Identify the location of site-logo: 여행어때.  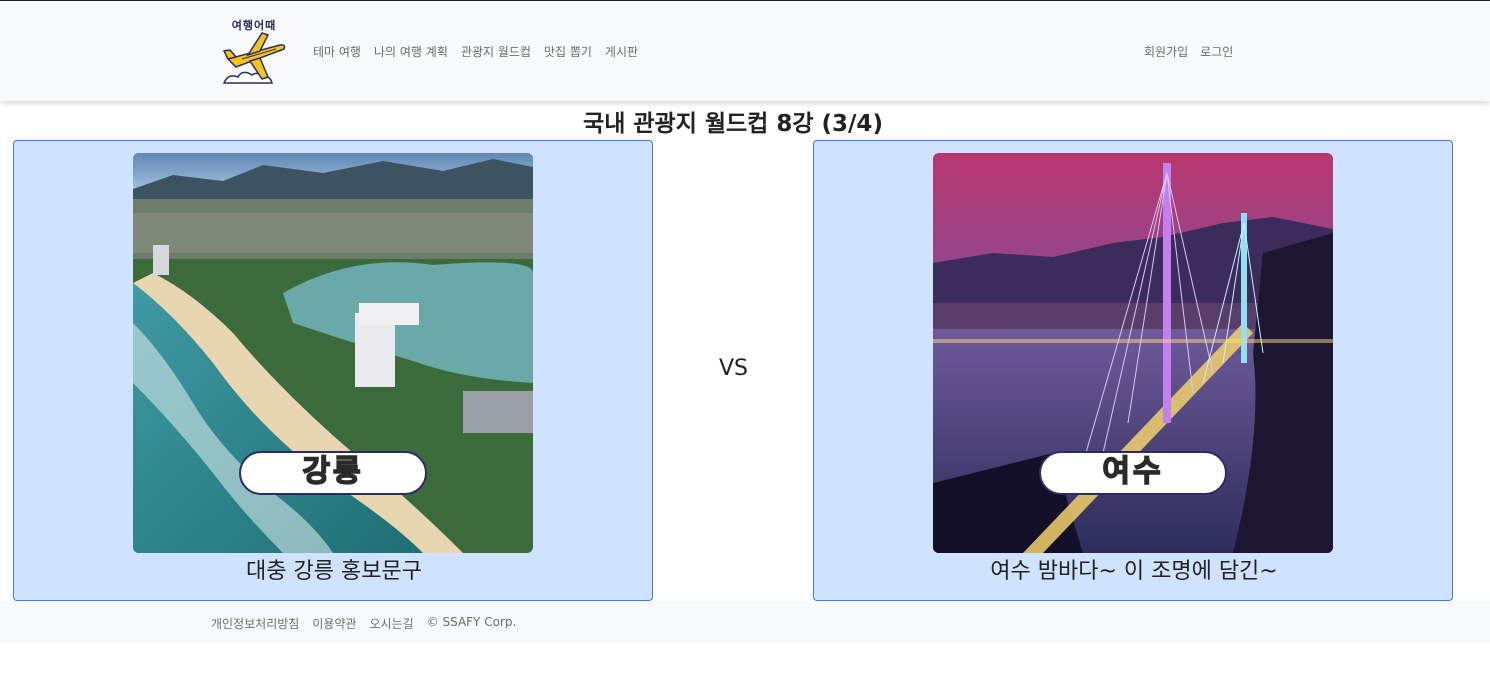
(254, 51).